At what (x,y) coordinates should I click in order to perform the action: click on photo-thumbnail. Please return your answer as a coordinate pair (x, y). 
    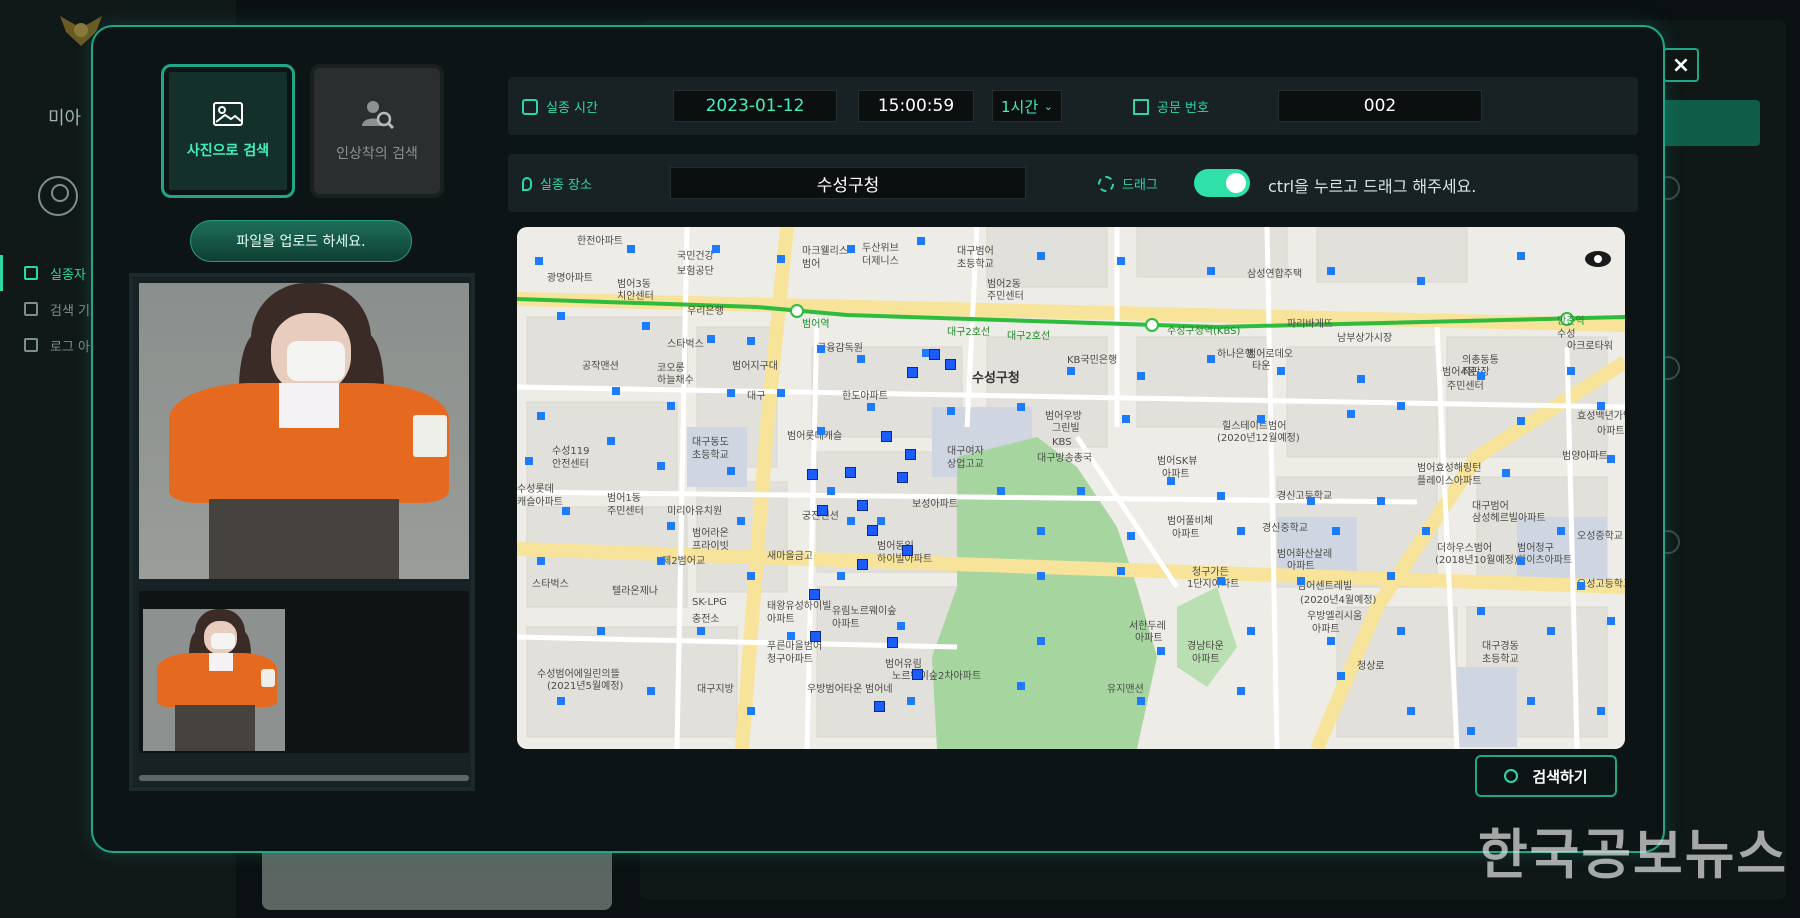
    Looking at the image, I should click on (214, 680).